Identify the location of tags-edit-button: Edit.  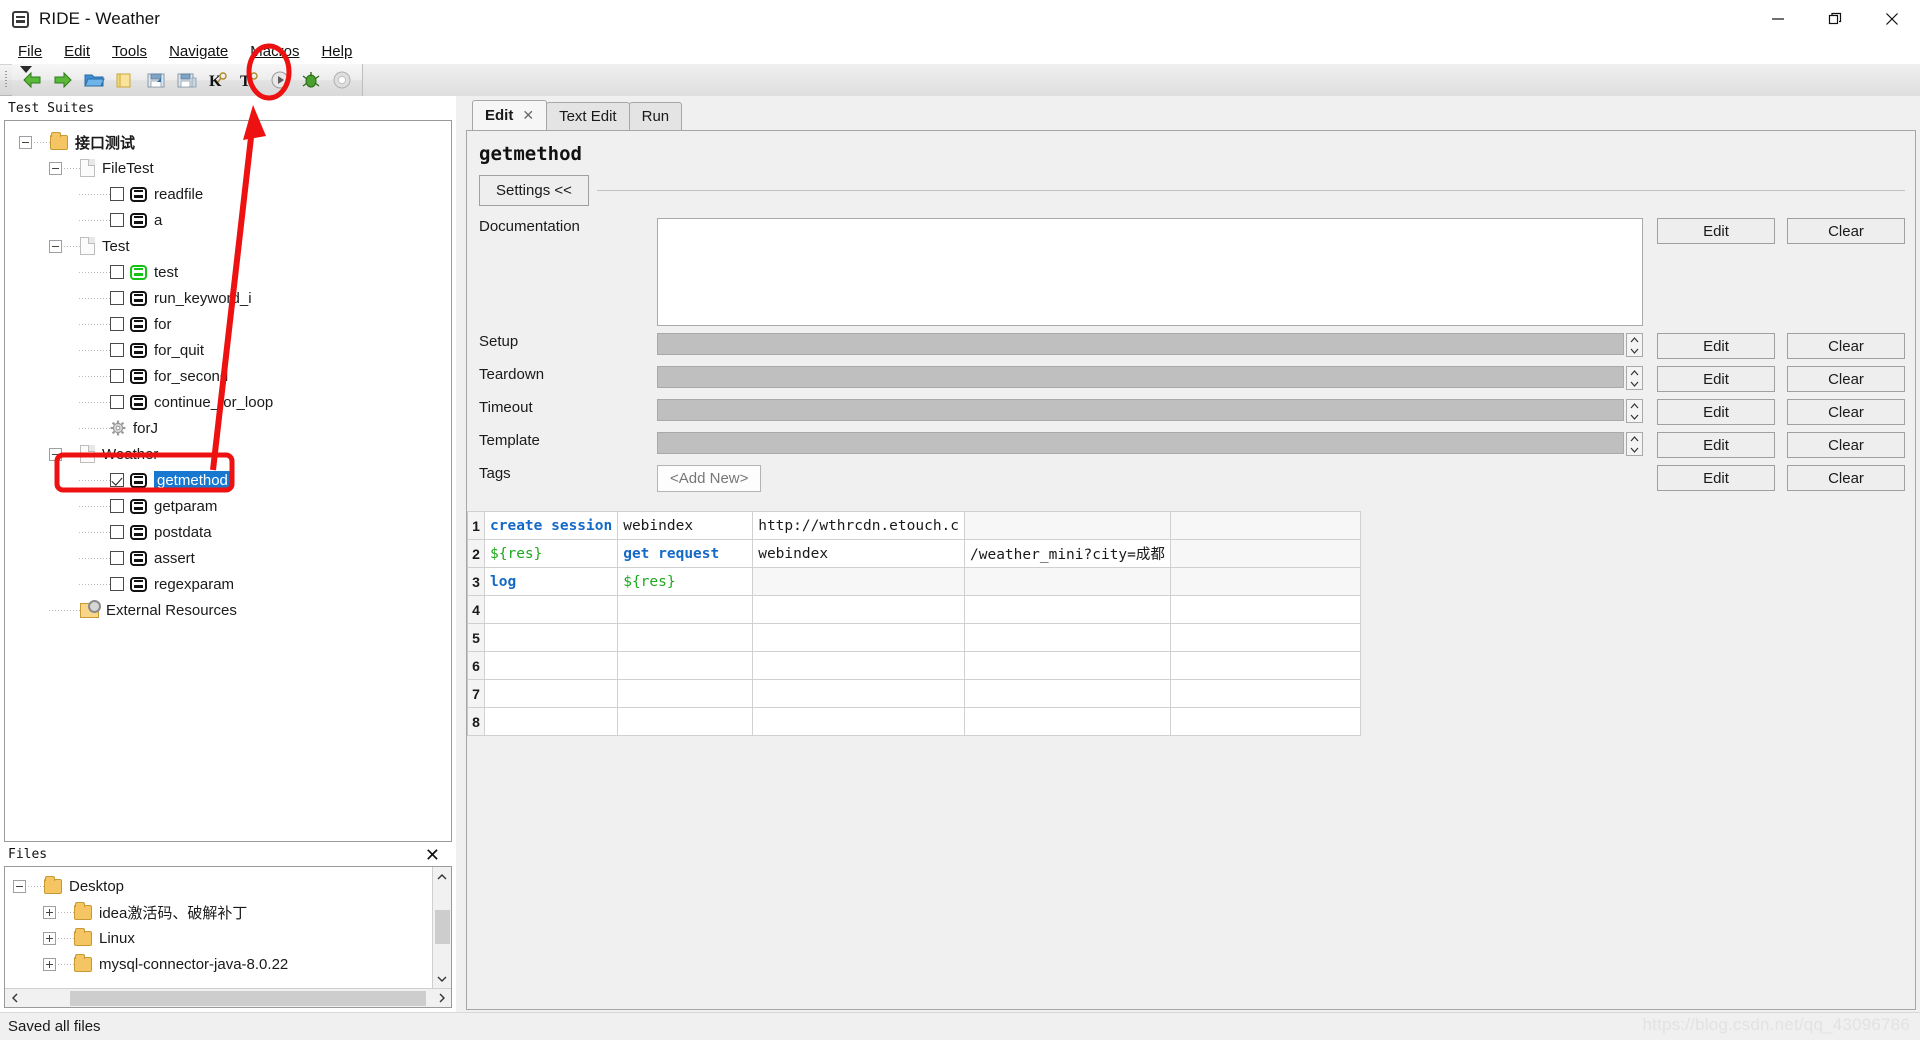
(1716, 478).